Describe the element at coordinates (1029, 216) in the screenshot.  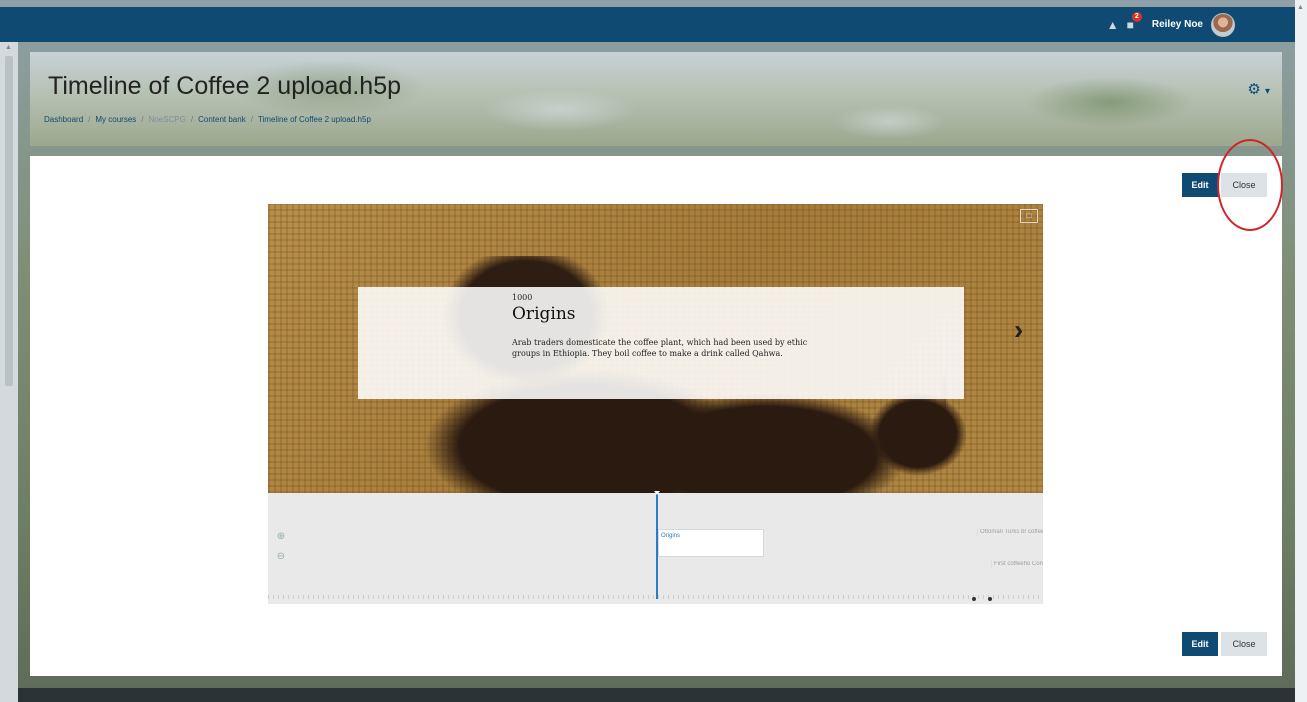
I see `fullscreen-icon: □` at that location.